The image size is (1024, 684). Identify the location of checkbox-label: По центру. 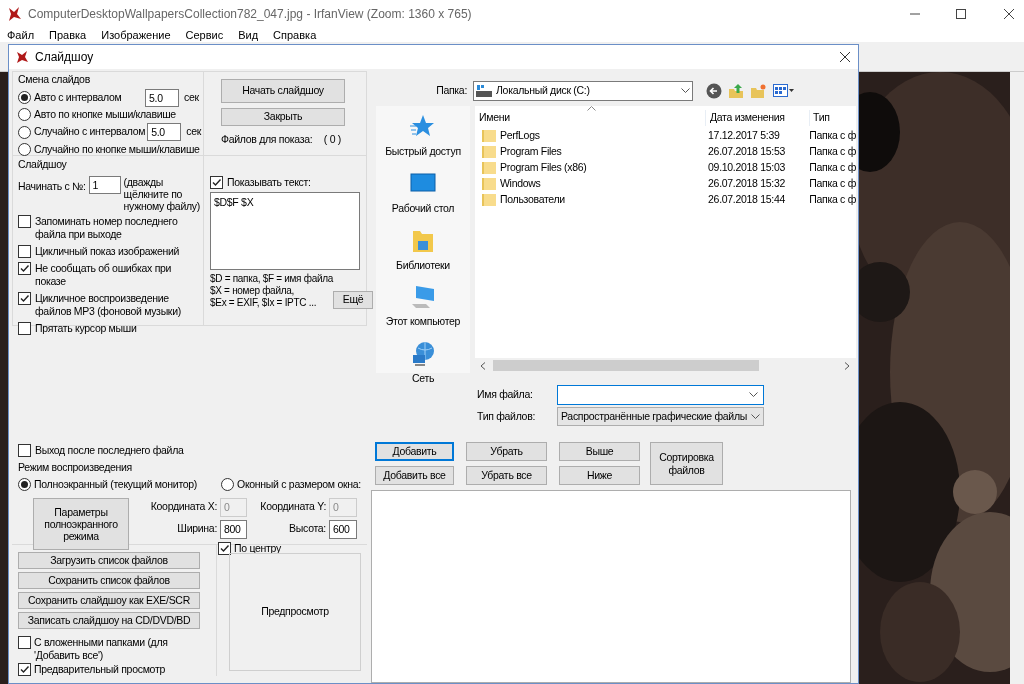
(257, 548).